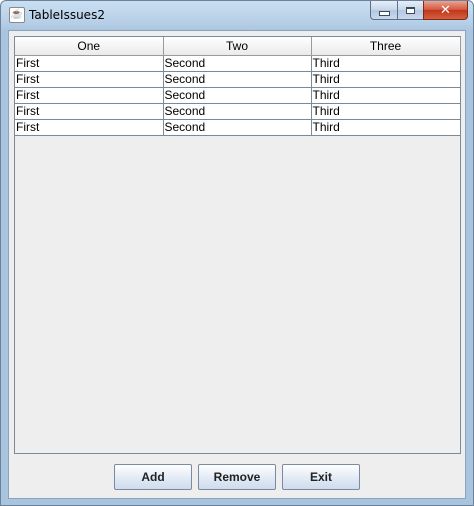  I want to click on title-bar: ☕ TableIssues2 ✕, so click(237, 15).